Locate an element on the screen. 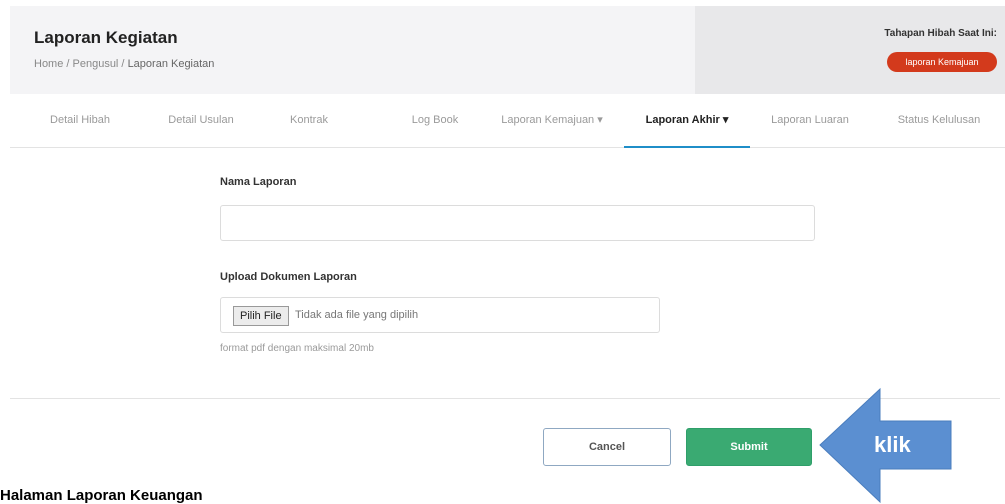 The image size is (1005, 504). tab-kontrak: Kontrak is located at coordinates (309, 124).